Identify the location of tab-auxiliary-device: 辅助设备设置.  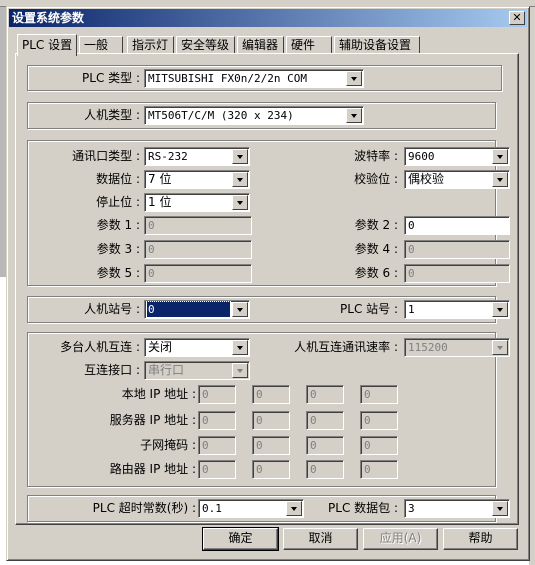
(377, 45).